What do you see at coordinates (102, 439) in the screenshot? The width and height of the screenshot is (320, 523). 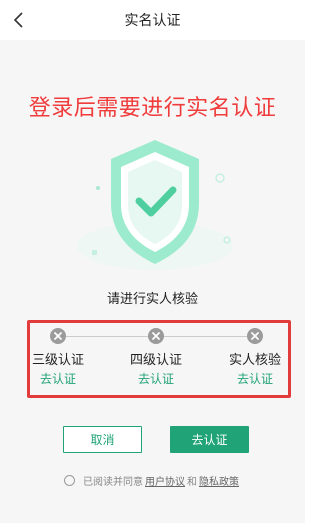 I see `cancel-button: 取消` at bounding box center [102, 439].